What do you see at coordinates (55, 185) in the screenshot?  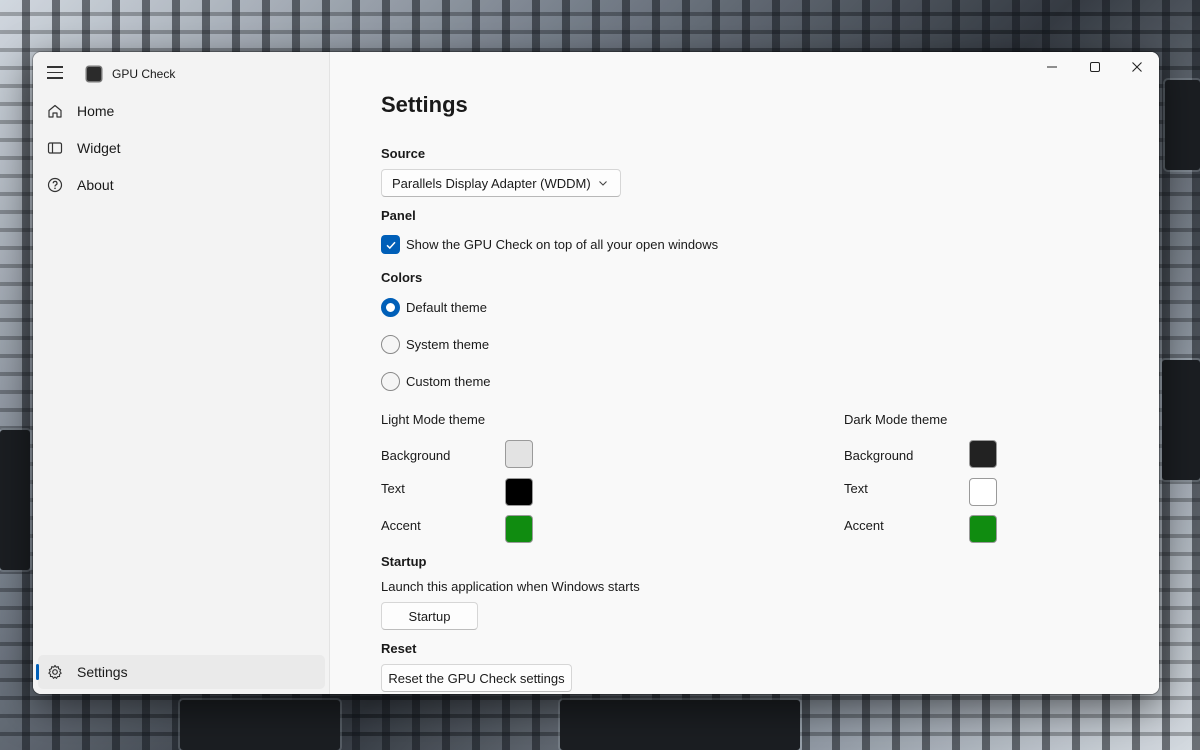 I see `help-icon` at bounding box center [55, 185].